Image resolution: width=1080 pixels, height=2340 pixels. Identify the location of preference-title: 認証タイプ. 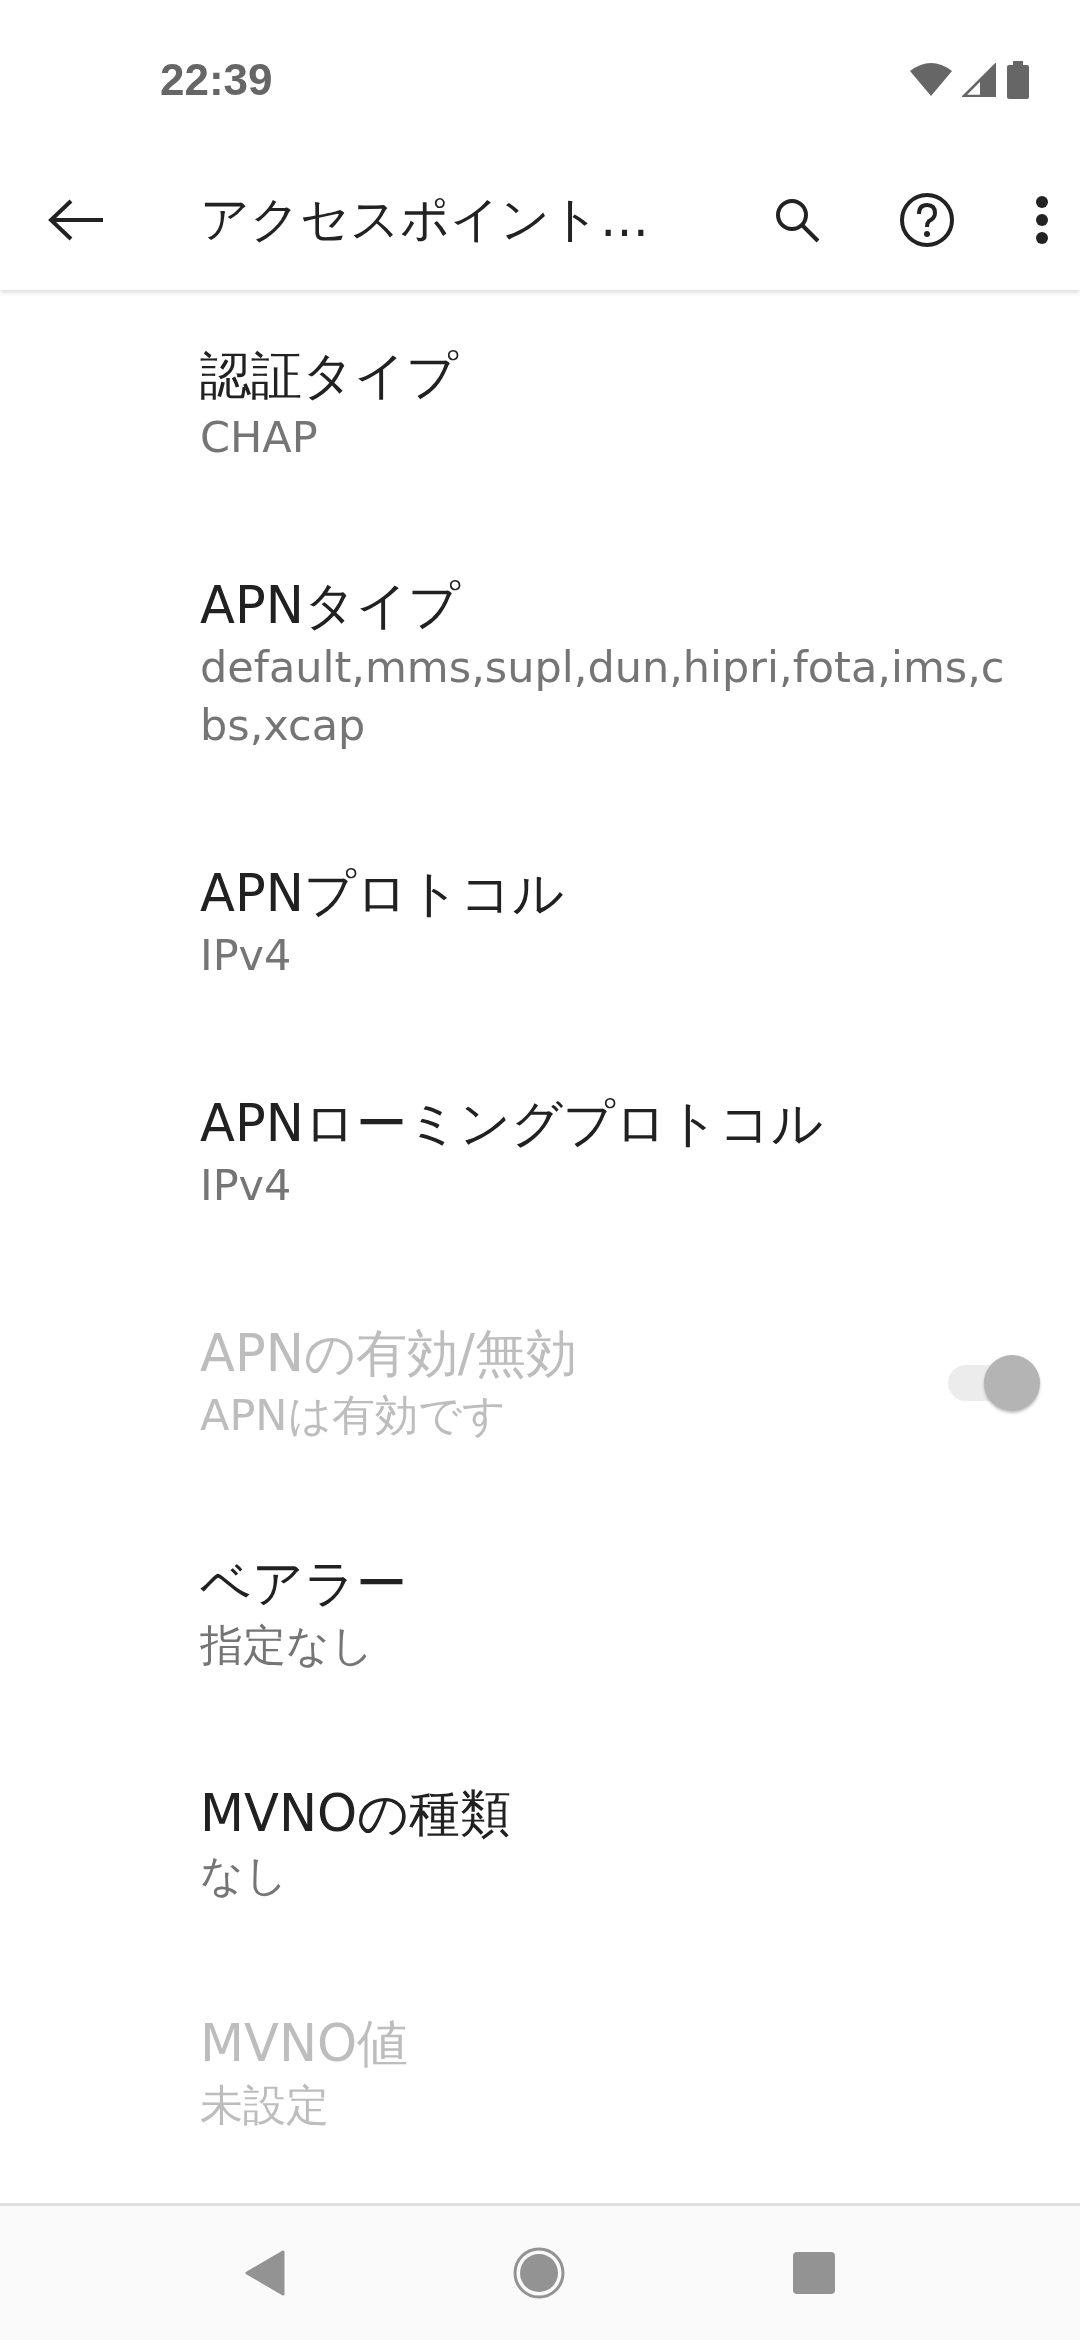
(330, 376).